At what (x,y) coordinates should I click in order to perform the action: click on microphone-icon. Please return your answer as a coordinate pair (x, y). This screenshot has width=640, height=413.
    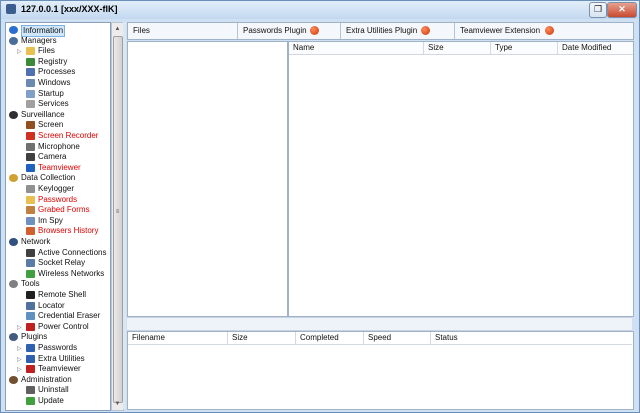
    Looking at the image, I should click on (30, 146).